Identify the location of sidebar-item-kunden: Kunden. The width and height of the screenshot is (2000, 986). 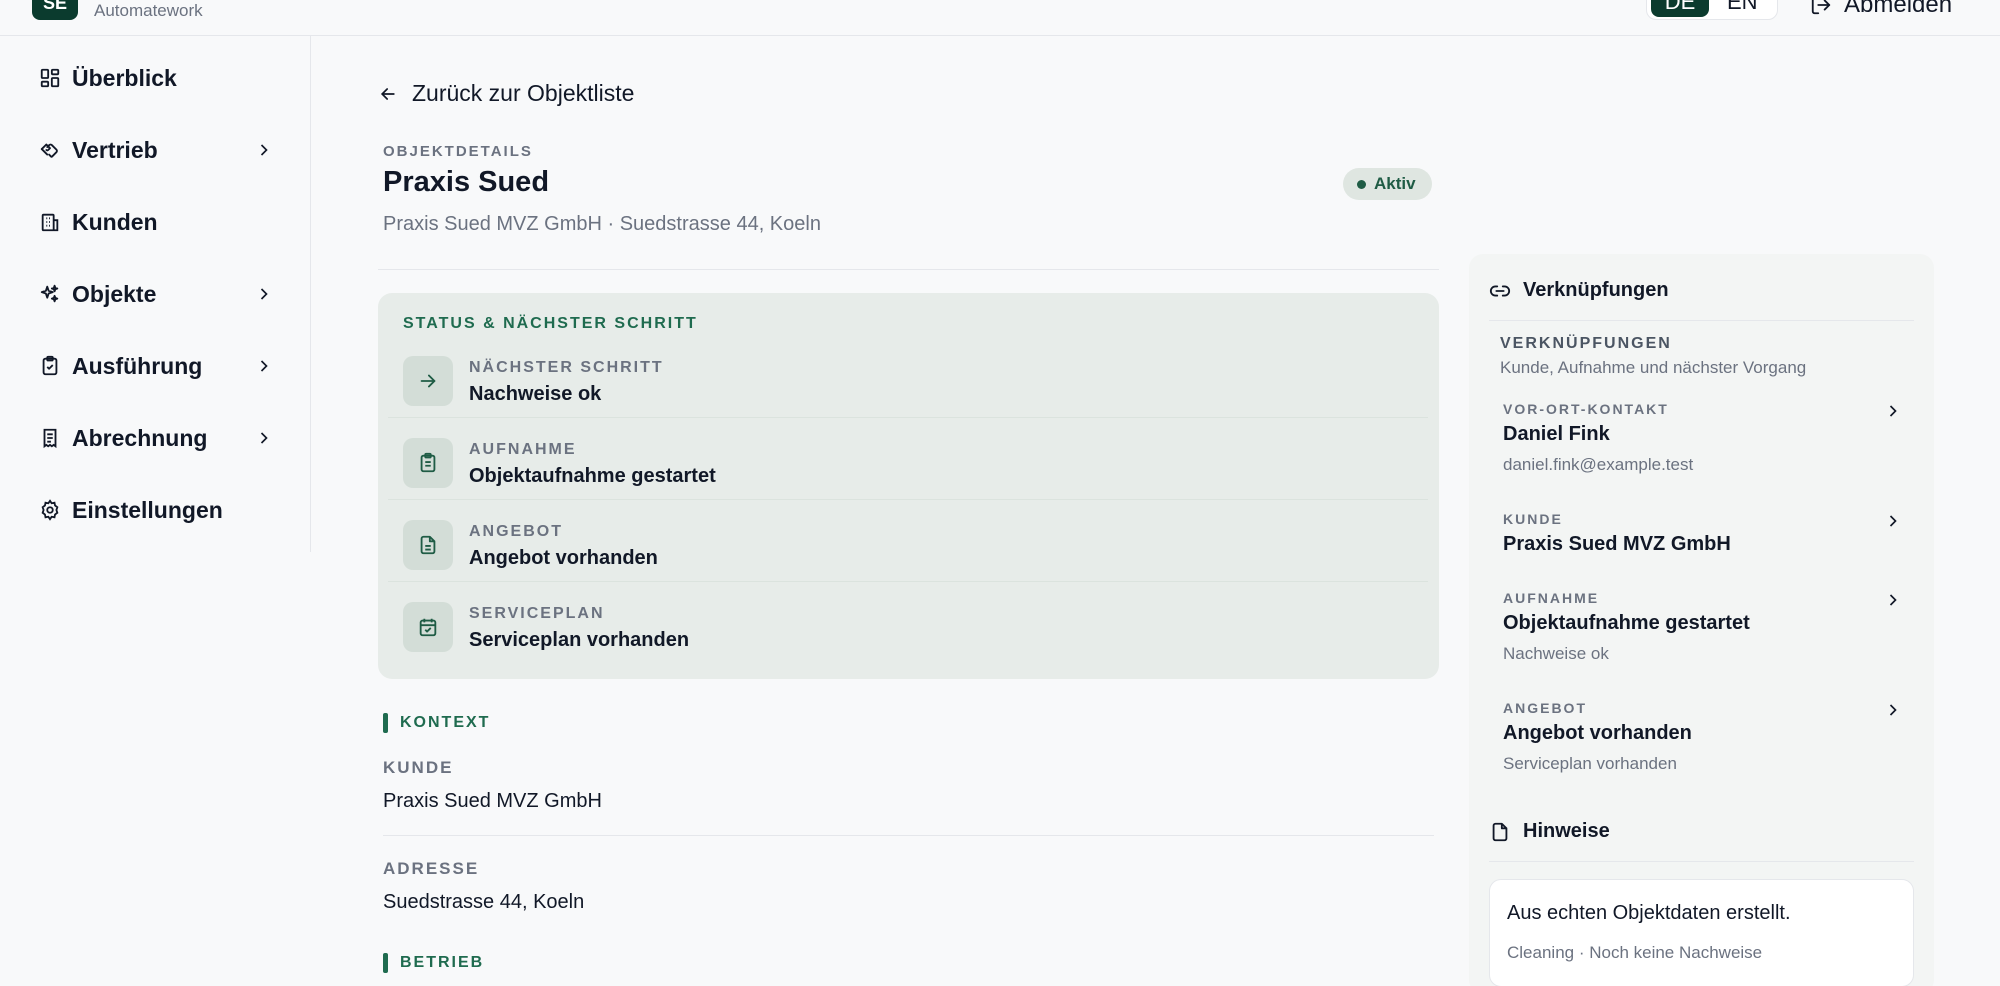
(156, 222).